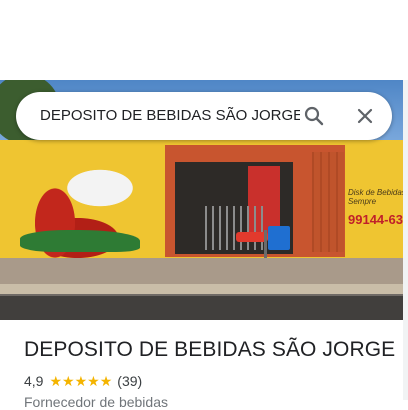  I want to click on rating-stars: ★ ★ ★ ★ ★, so click(80, 381).